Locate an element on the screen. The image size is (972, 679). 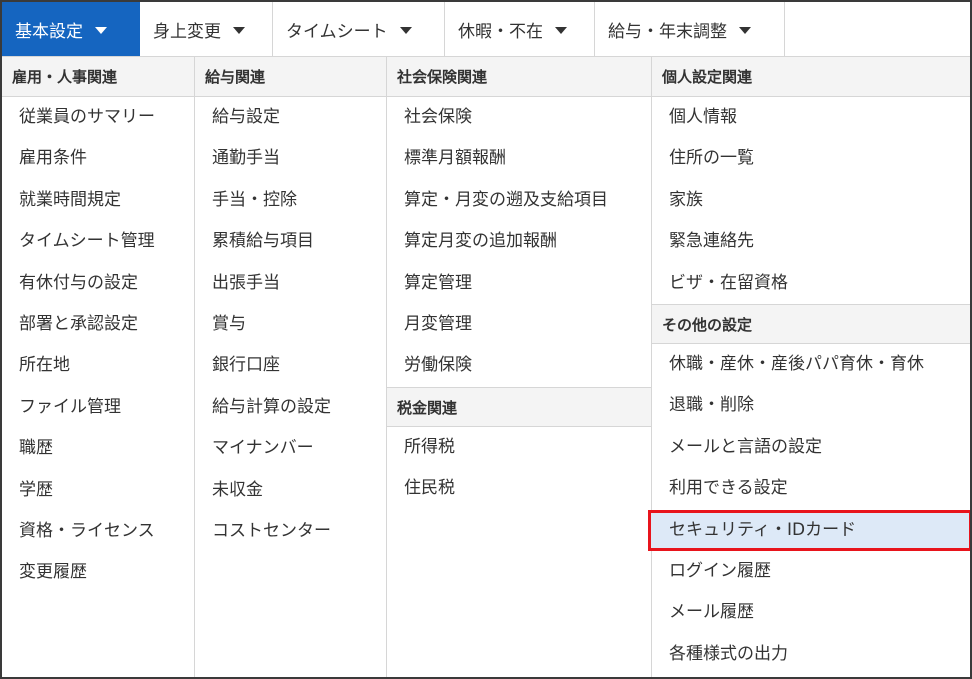
menu-item: 変更履歴 is located at coordinates (98, 572).